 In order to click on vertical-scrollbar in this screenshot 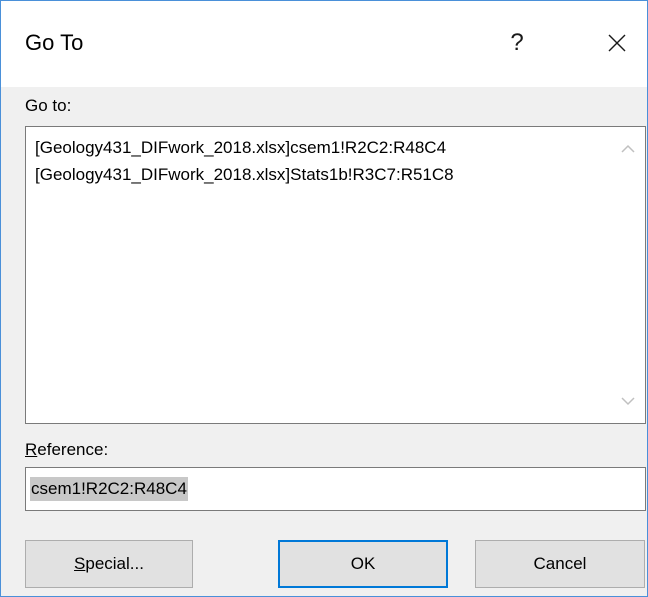, I will do `click(628, 275)`.